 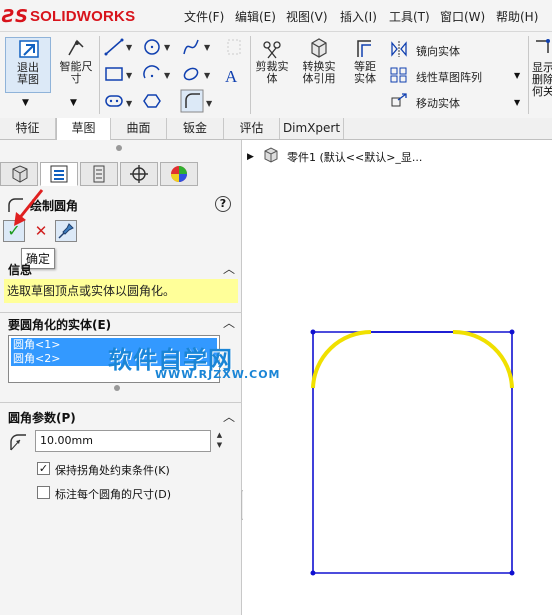 What do you see at coordinates (191, 47) in the screenshot?
I see `spline-icon` at bounding box center [191, 47].